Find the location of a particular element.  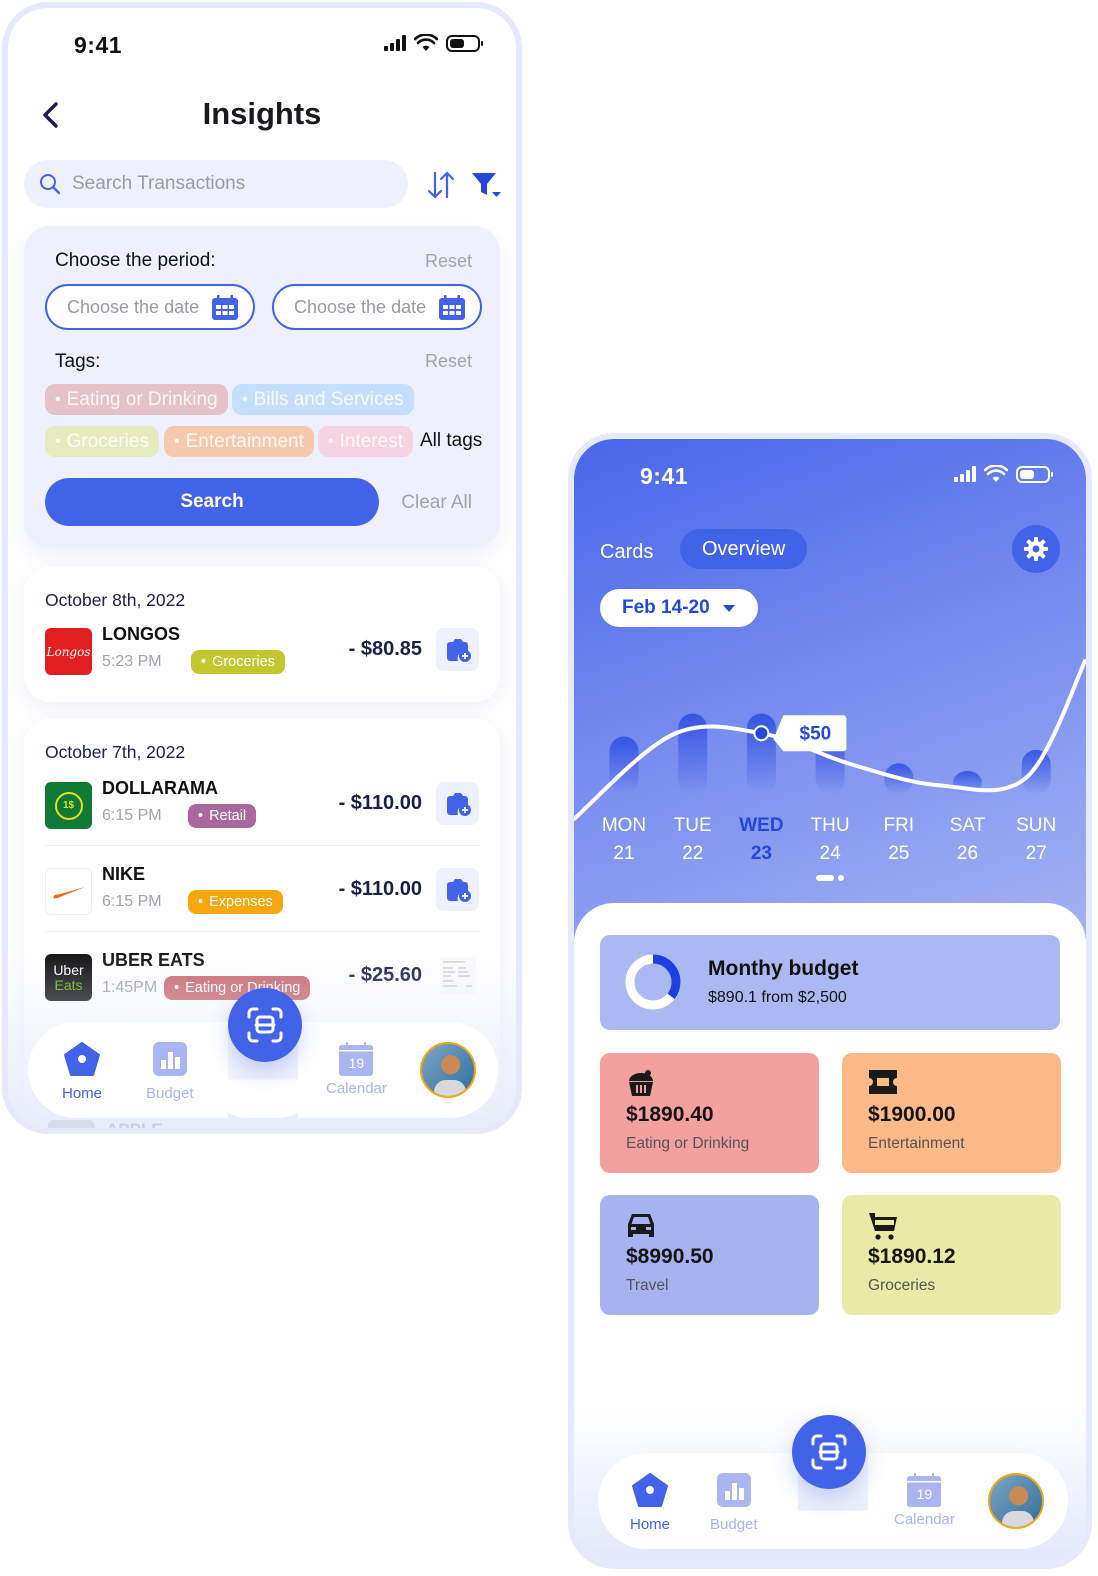

category-label: Eating or Drinking is located at coordinates (688, 1143).